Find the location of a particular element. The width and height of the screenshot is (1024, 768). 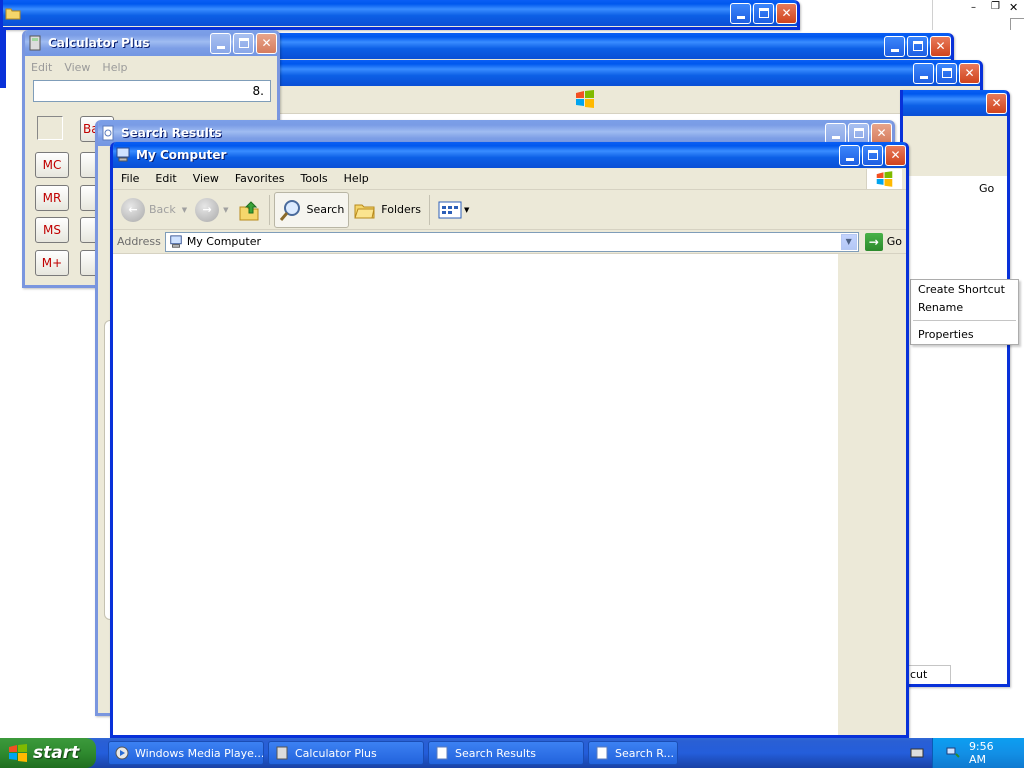

task-search-results: Search Results is located at coordinates (506, 753).